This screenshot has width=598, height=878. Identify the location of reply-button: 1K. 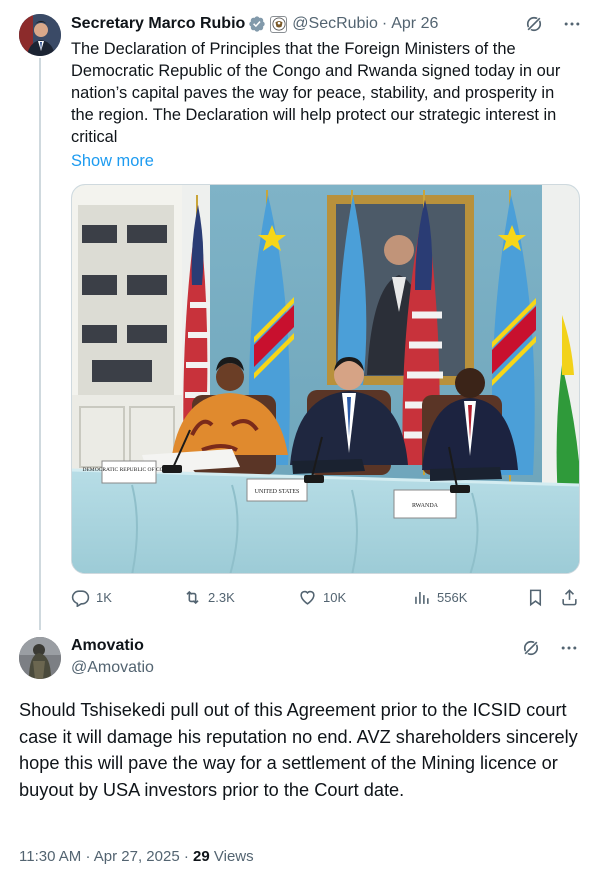
(91, 597).